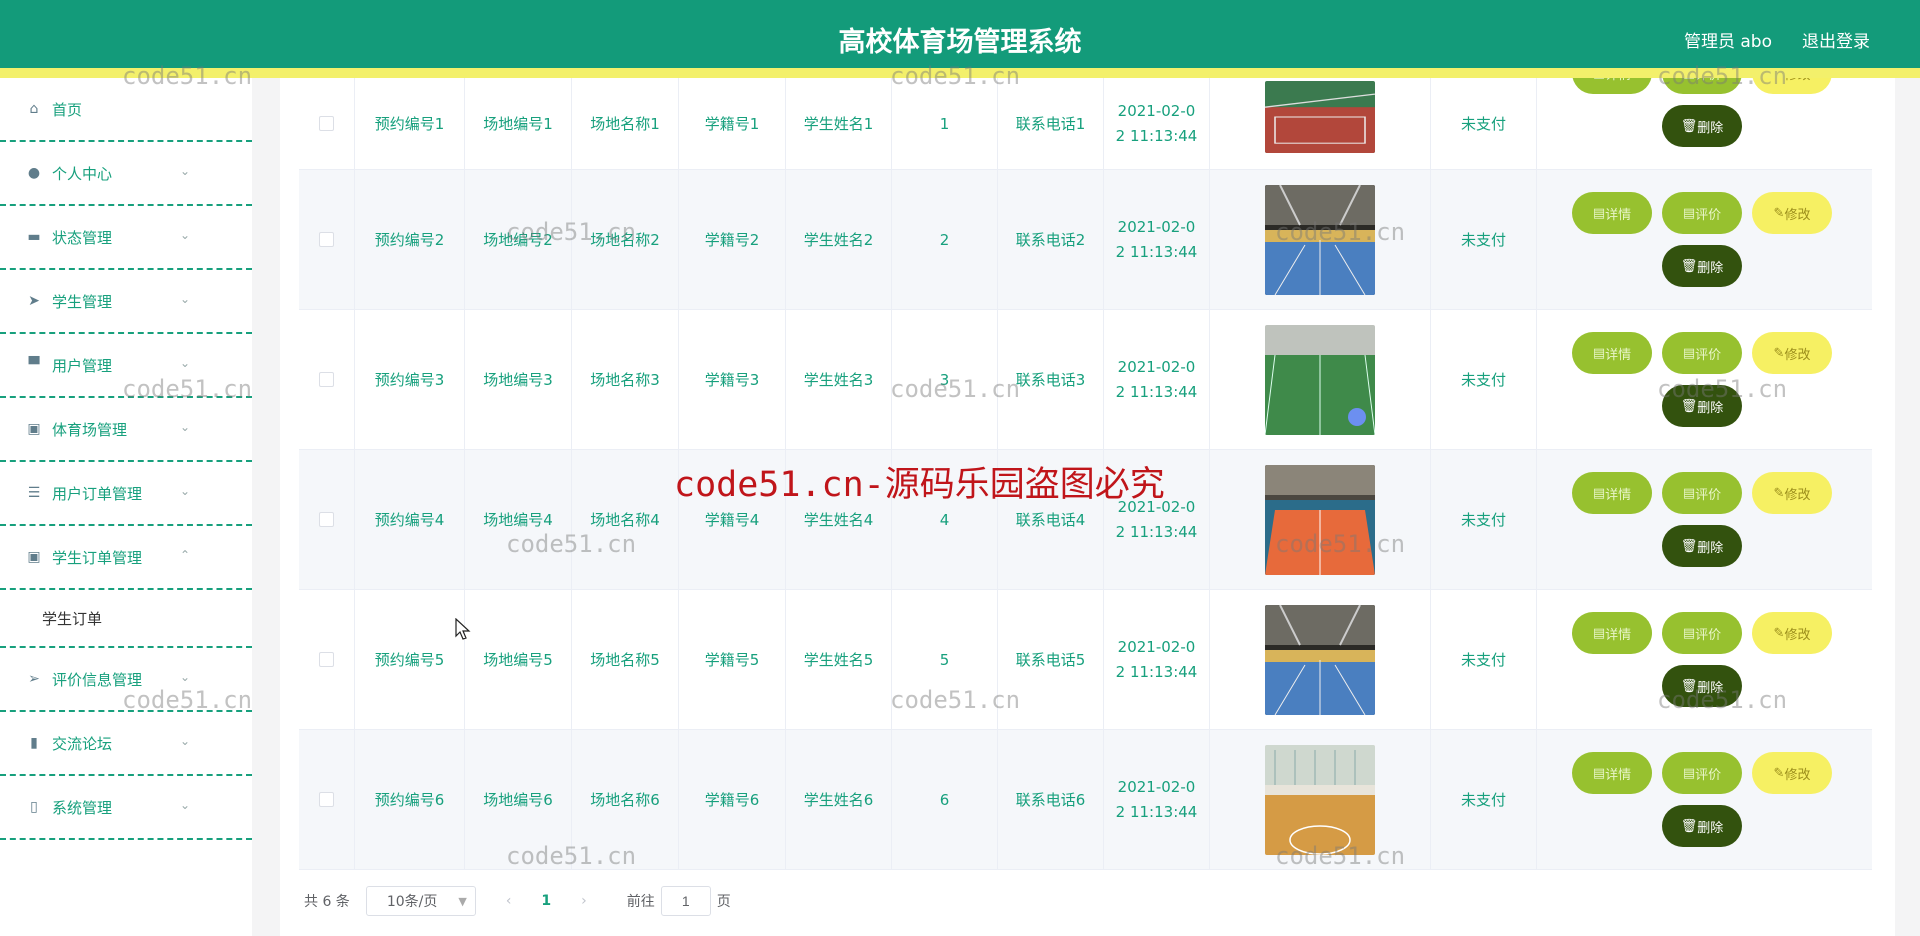  Describe the element at coordinates (839, 123) in the screenshot. I see `student-name-cell: 学生姓名1` at that location.